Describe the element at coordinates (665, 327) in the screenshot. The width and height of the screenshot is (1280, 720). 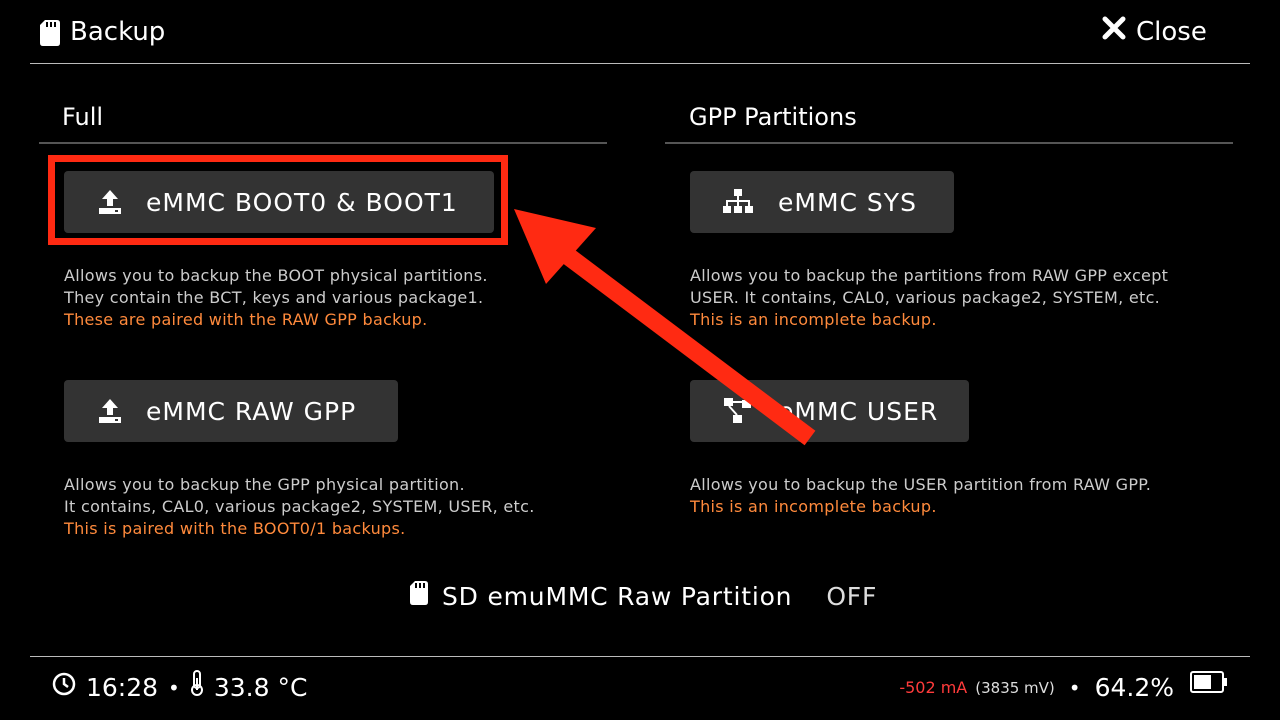
I see `annotation-arrow` at that location.